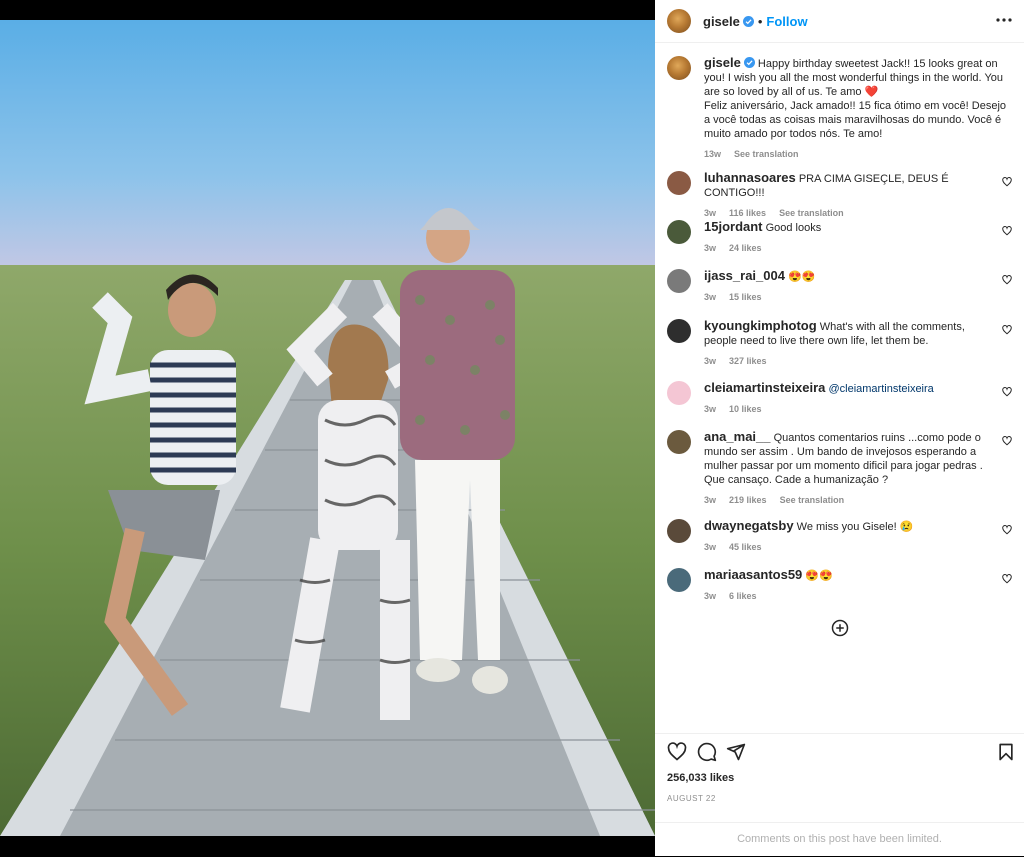 This screenshot has height=857, width=1024. What do you see at coordinates (736, 752) in the screenshot?
I see `share-icon` at bounding box center [736, 752].